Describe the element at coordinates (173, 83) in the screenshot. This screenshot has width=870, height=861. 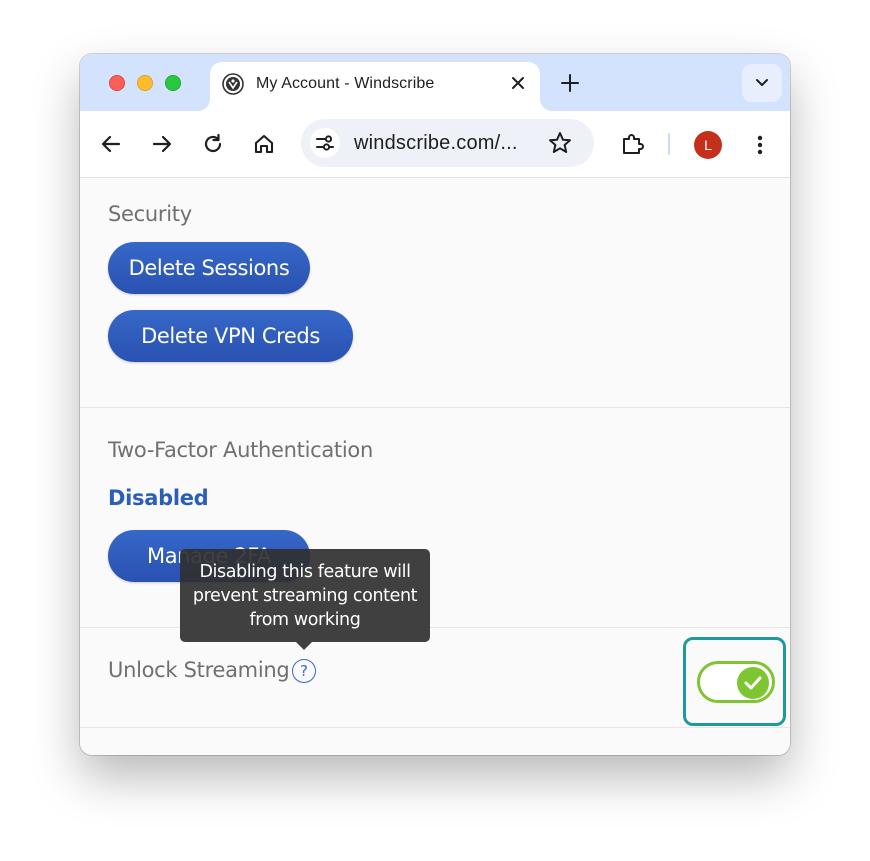
I see `window-zoom-button` at that location.